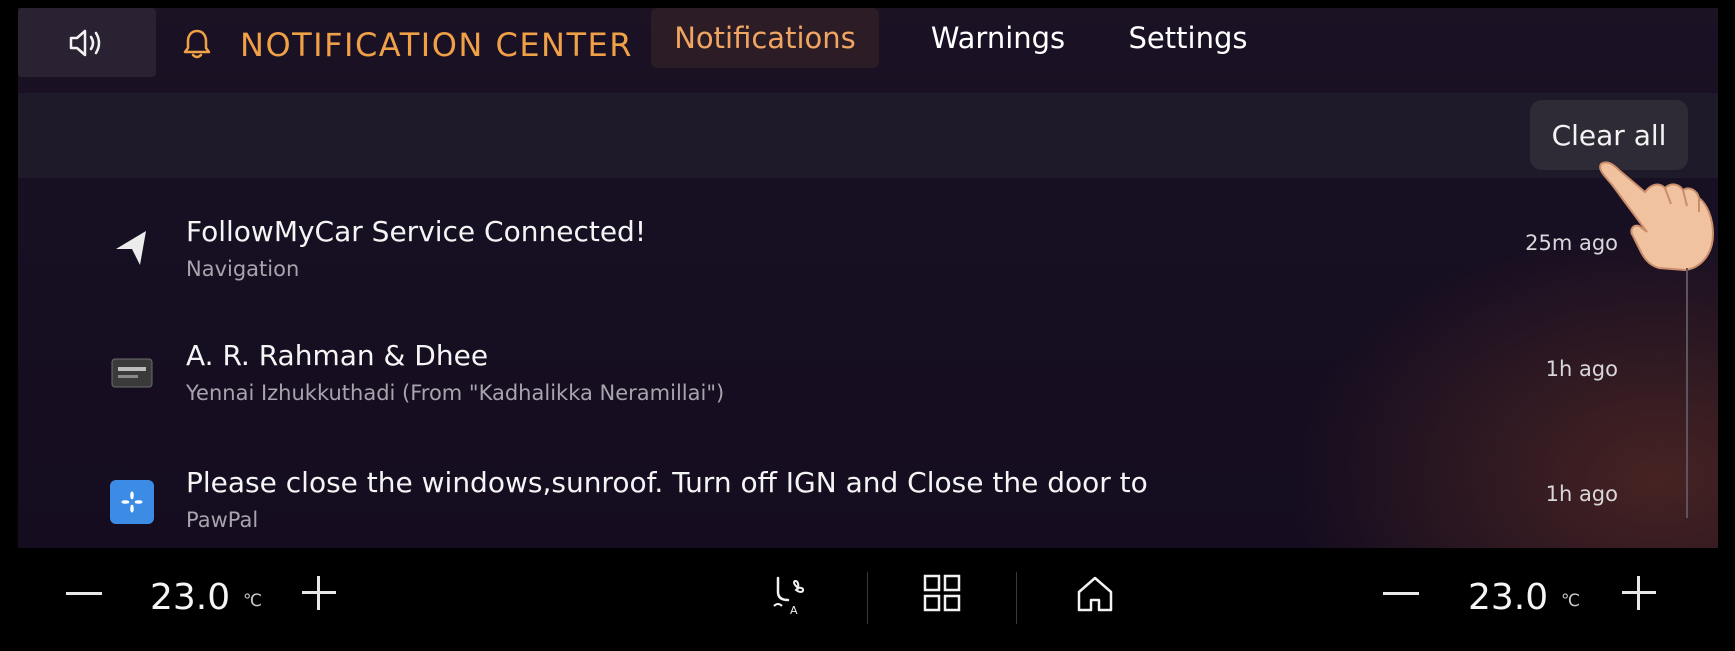 The width and height of the screenshot is (1735, 651). I want to click on right-temp-decrease-button, so click(1401, 593).